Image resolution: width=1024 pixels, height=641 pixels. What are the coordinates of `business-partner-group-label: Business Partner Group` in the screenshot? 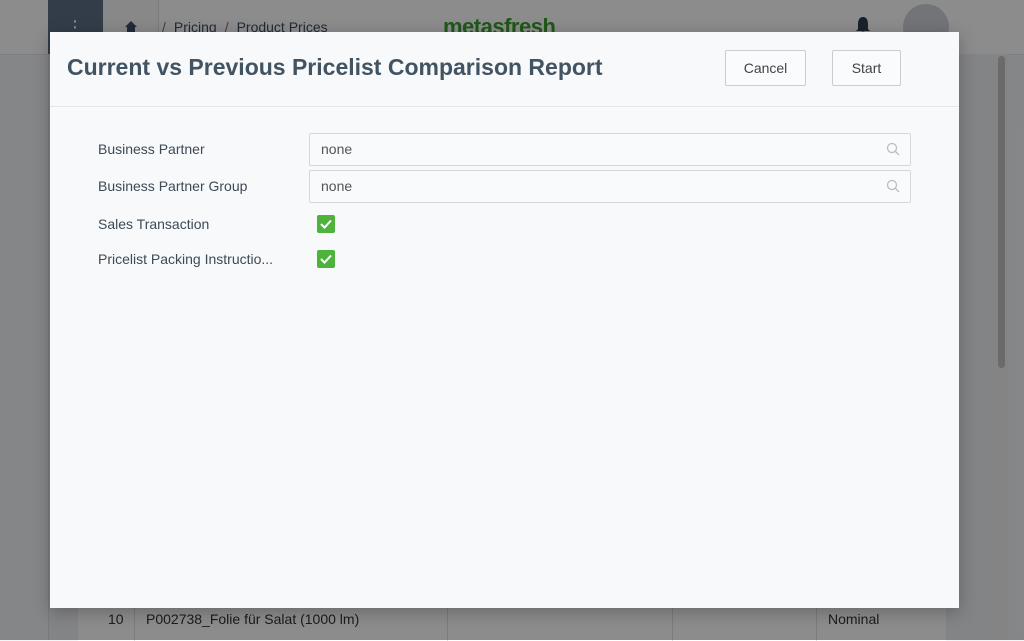 It's located at (173, 186).